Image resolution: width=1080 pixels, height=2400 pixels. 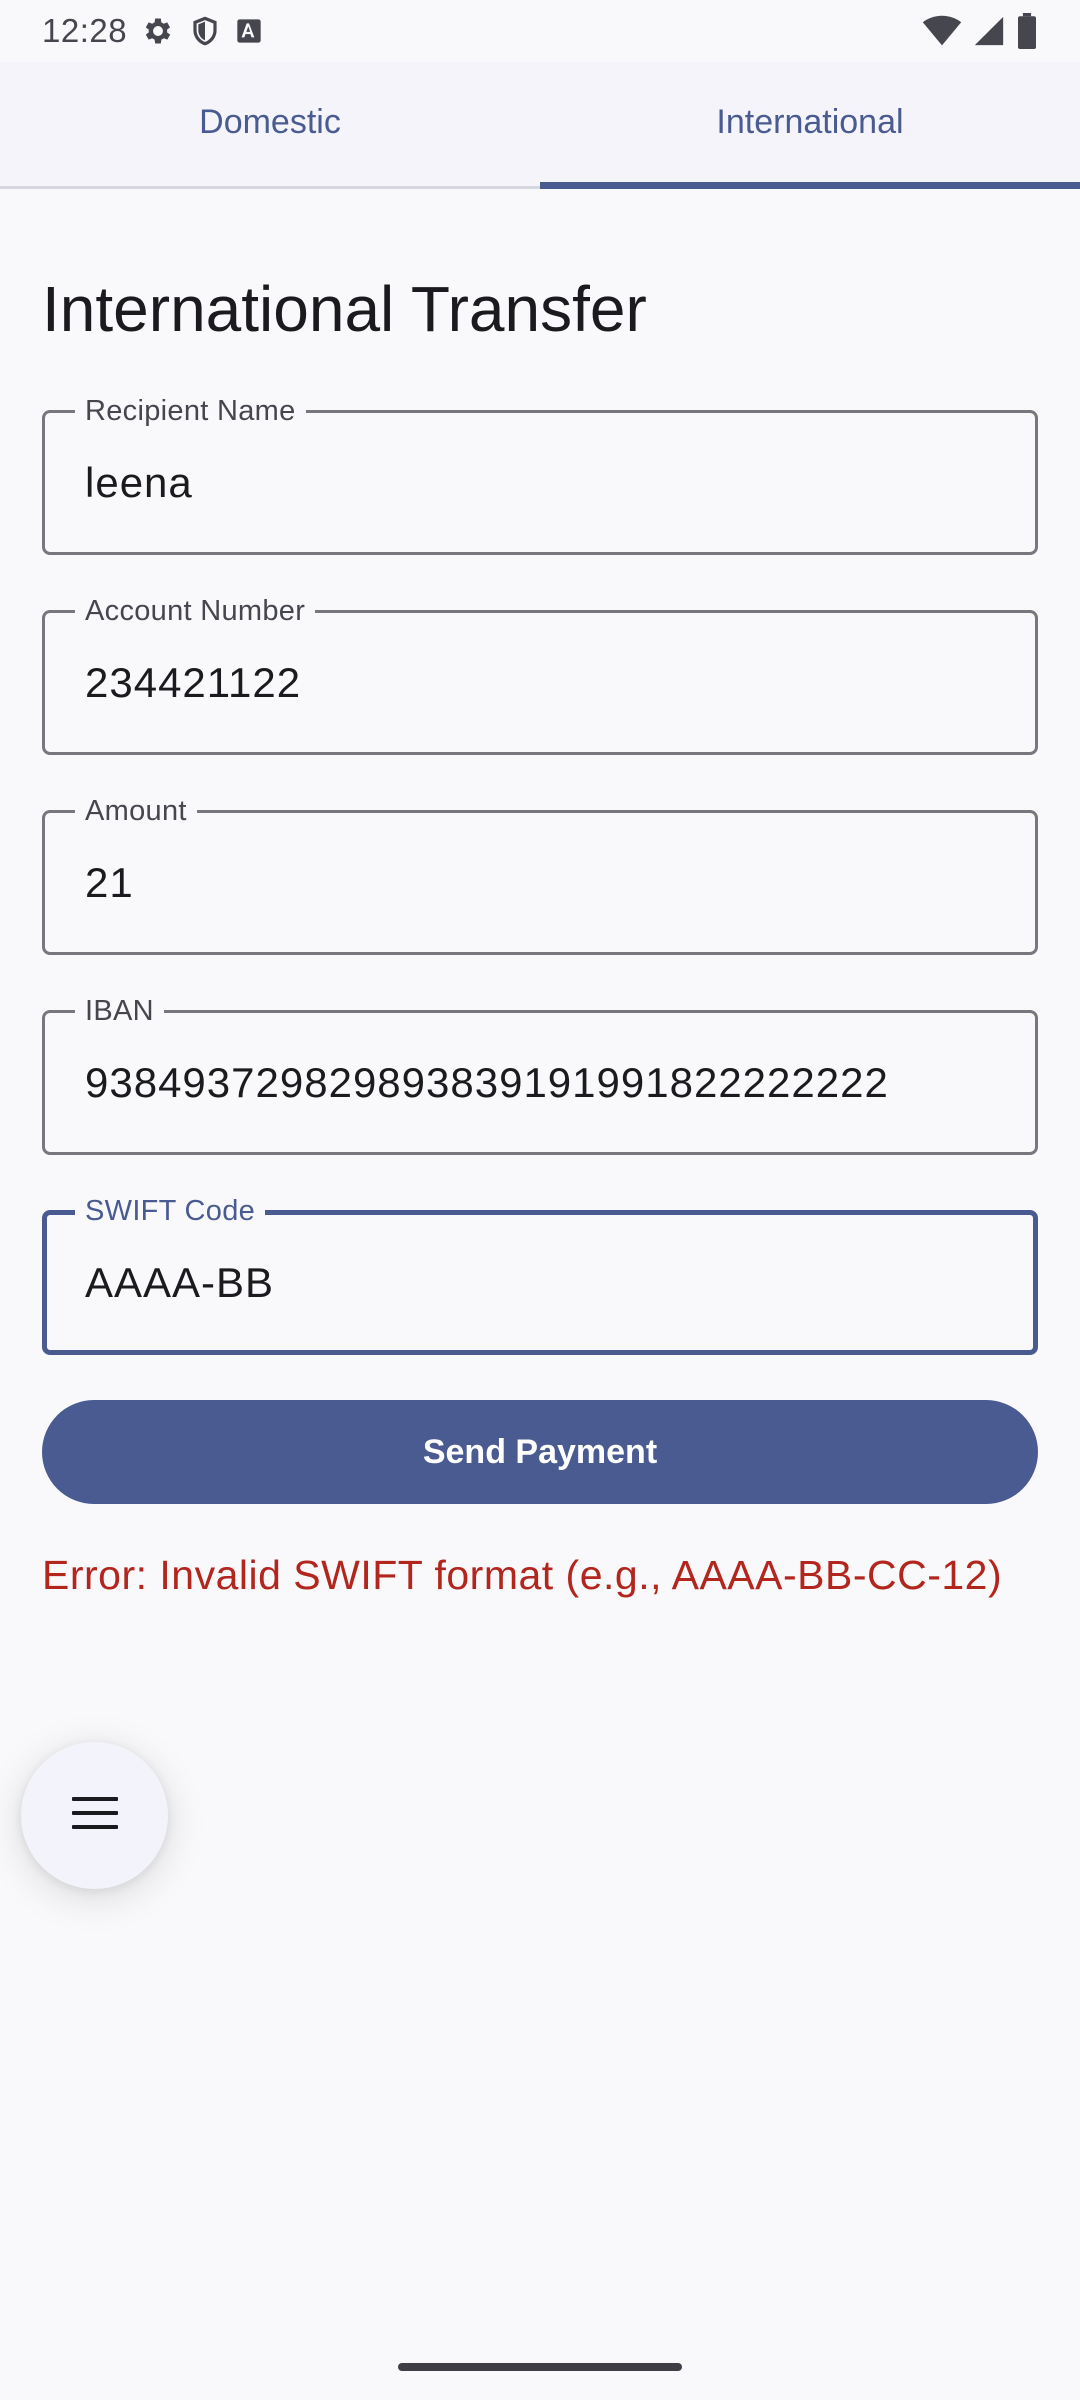 What do you see at coordinates (540, 674) in the screenshot?
I see `account-number-field: Account Number 234421122` at bounding box center [540, 674].